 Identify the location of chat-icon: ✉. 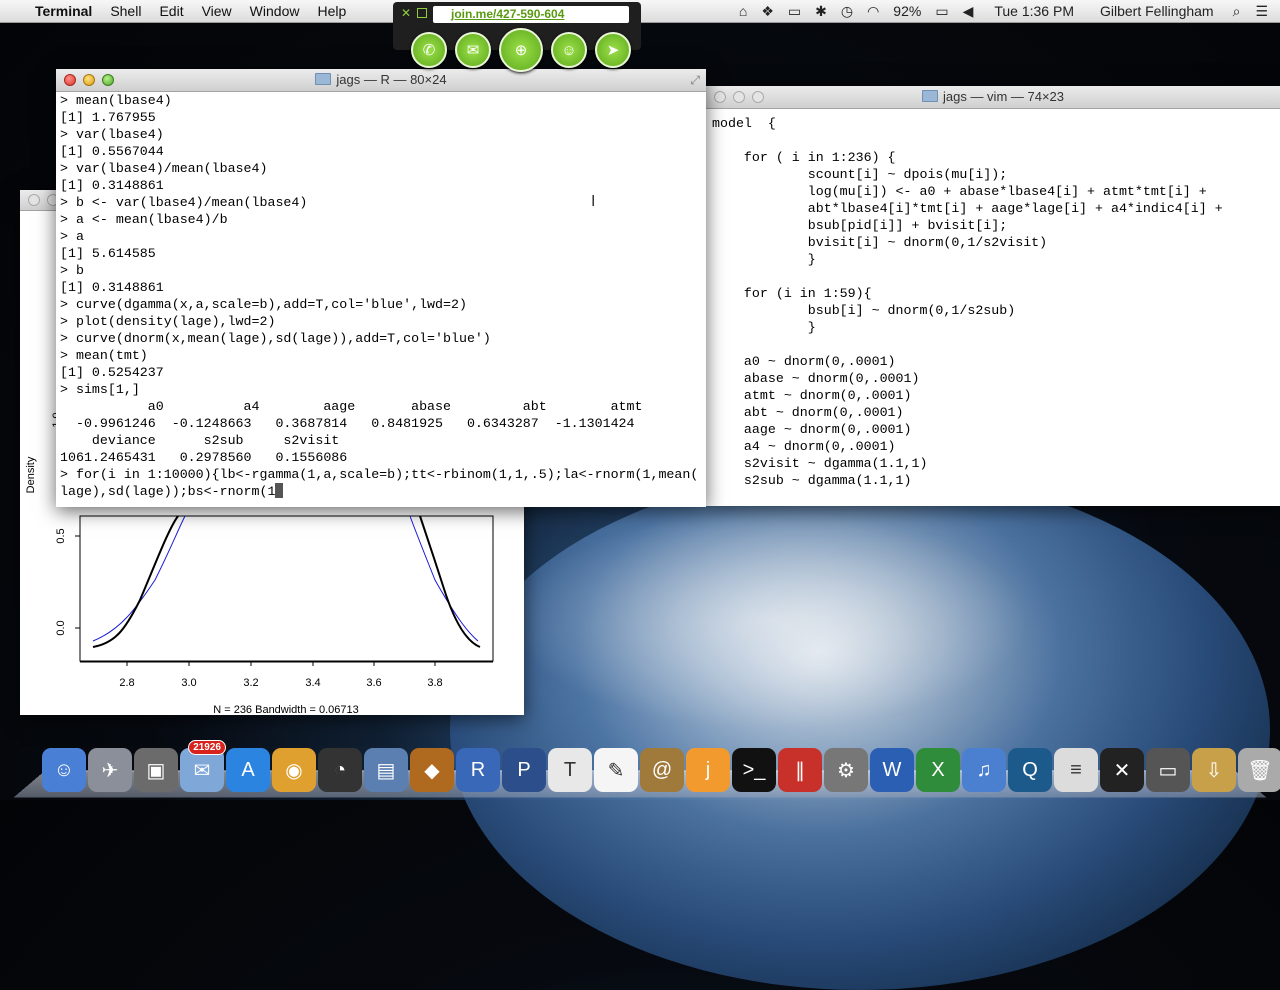
(473, 50).